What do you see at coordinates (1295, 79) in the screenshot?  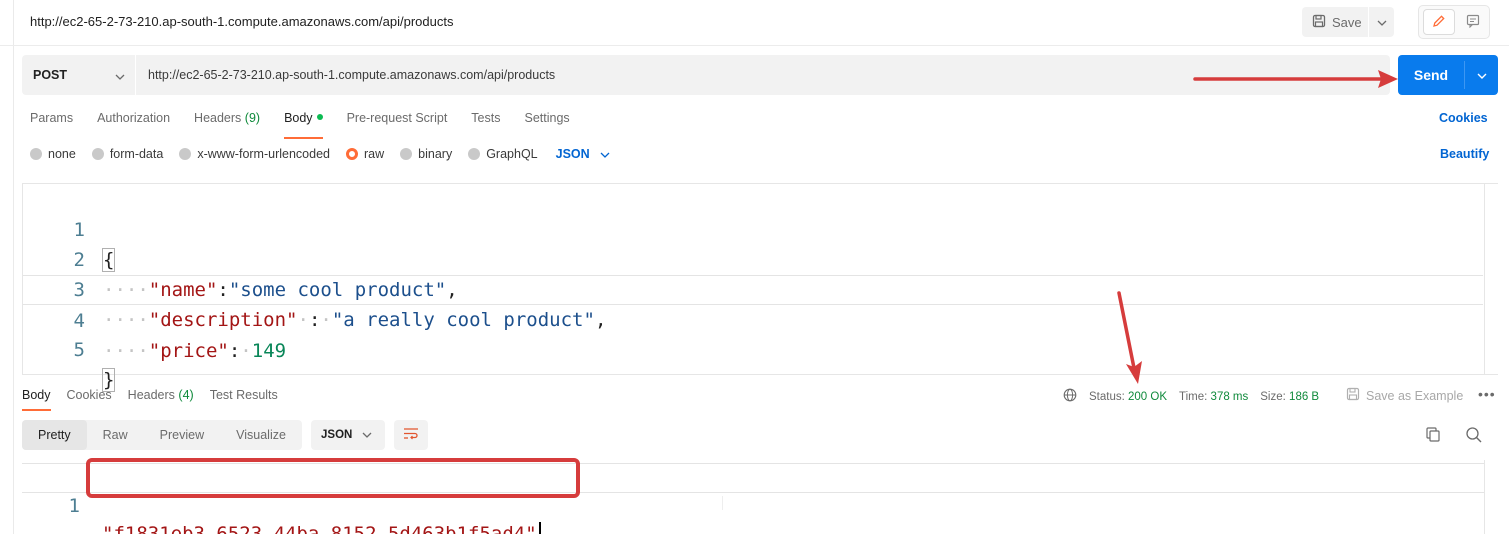 I see `annotation-arrow-send` at bounding box center [1295, 79].